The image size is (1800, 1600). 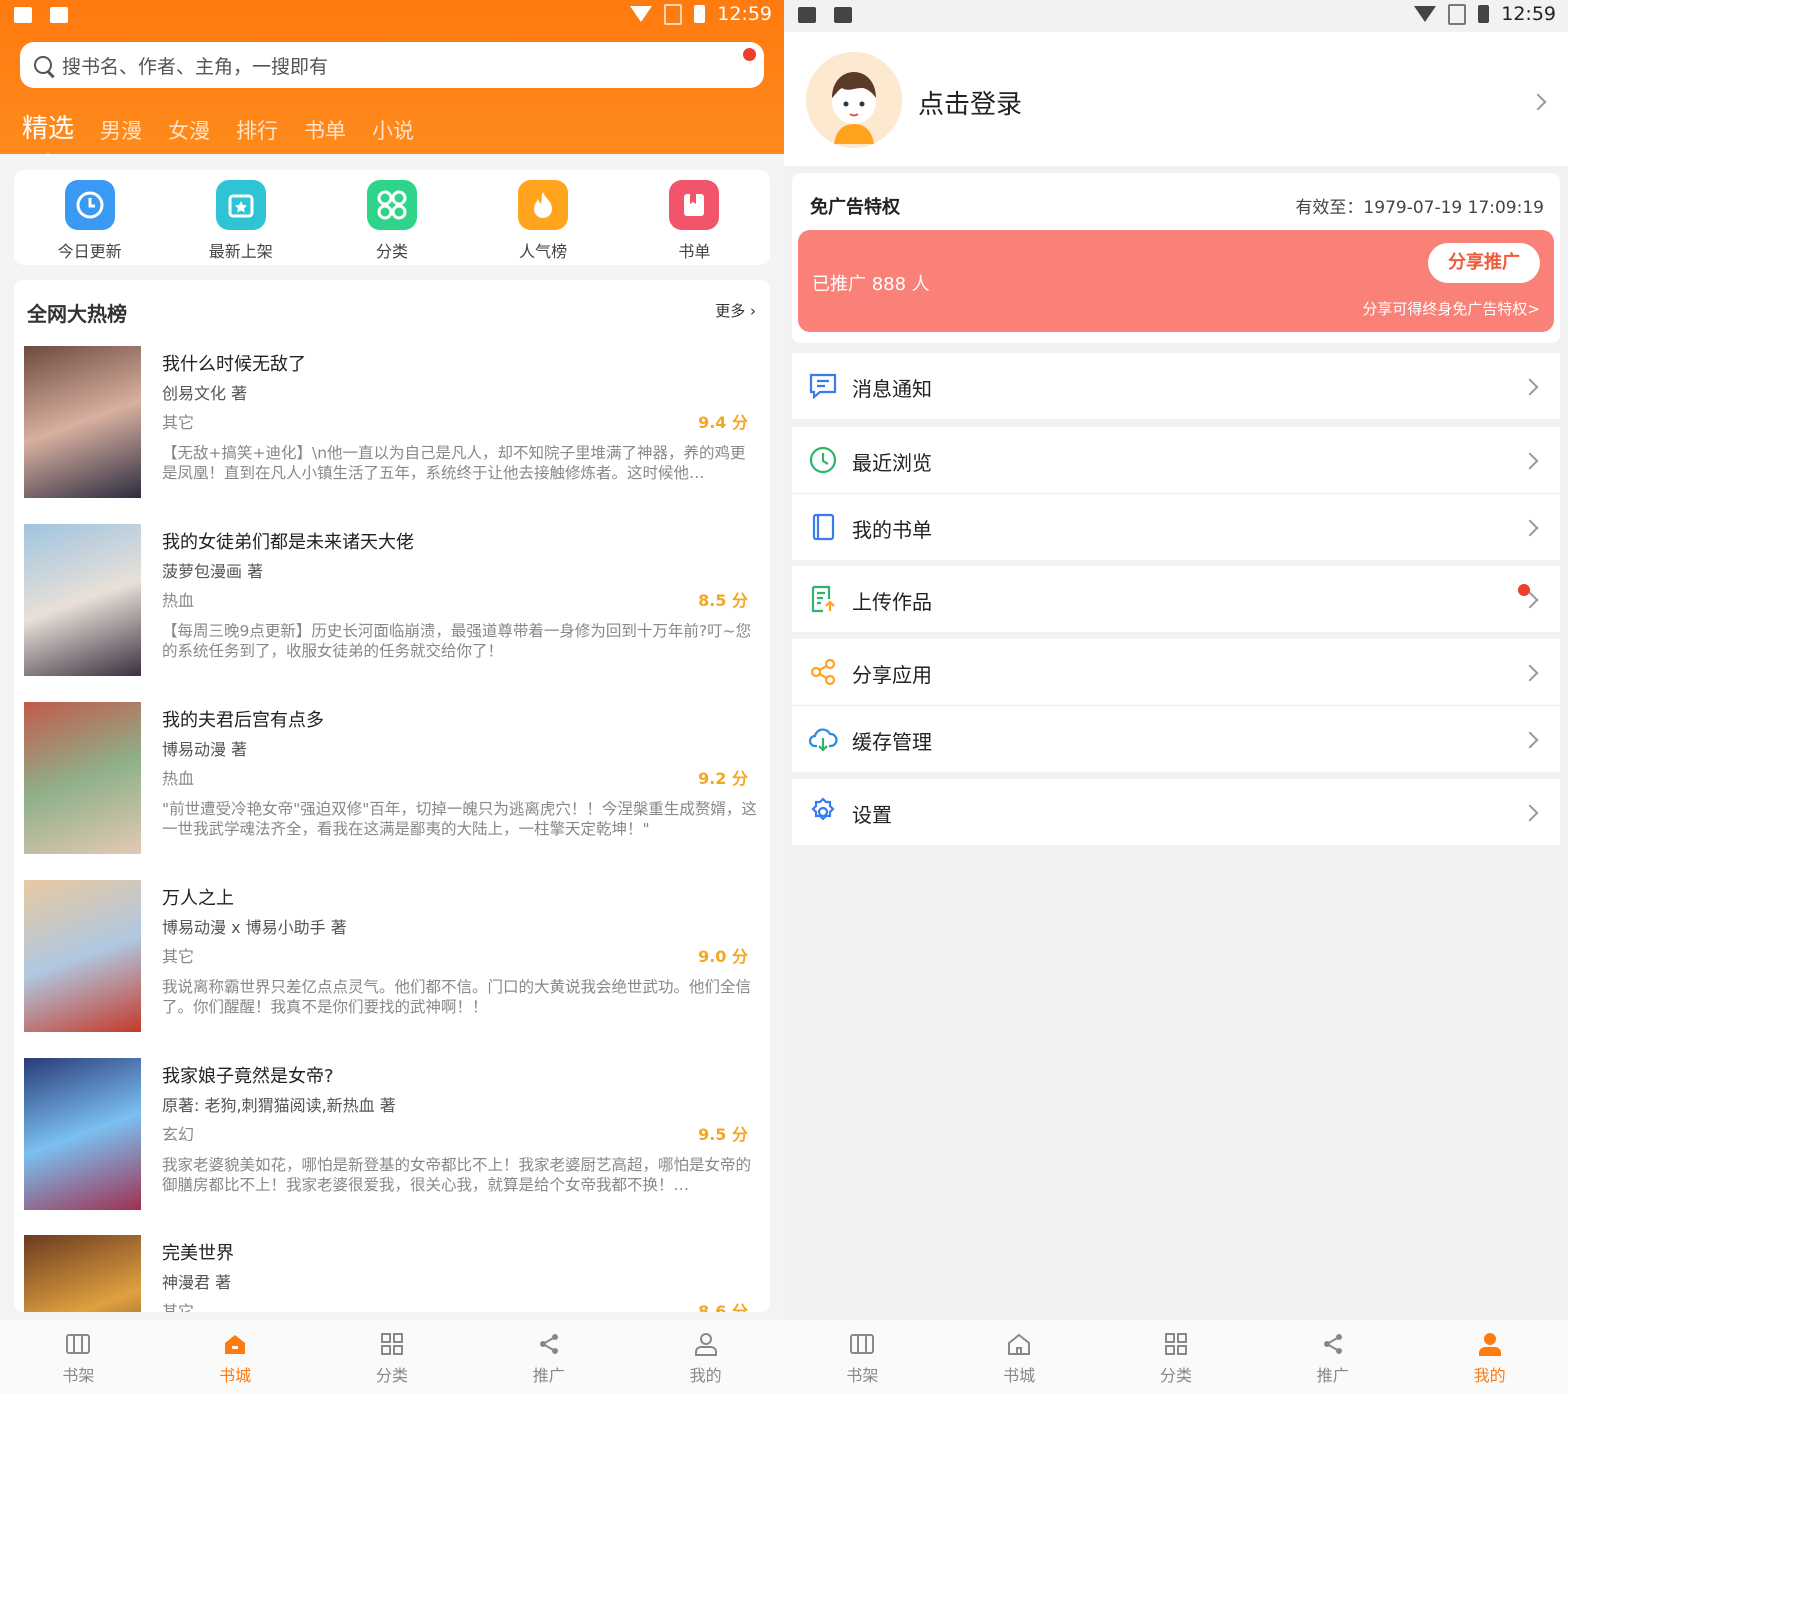 What do you see at coordinates (257, 130) in the screenshot?
I see `tab-ranking: 排行` at bounding box center [257, 130].